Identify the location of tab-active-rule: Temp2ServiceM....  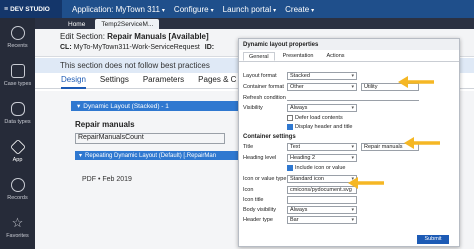
(127, 24).